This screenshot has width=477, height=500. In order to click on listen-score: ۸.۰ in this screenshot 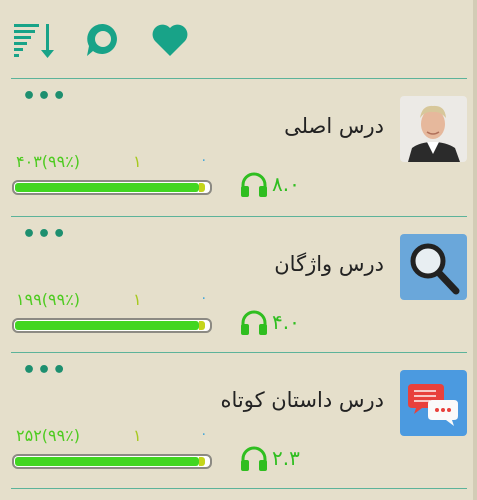, I will do `click(286, 184)`.